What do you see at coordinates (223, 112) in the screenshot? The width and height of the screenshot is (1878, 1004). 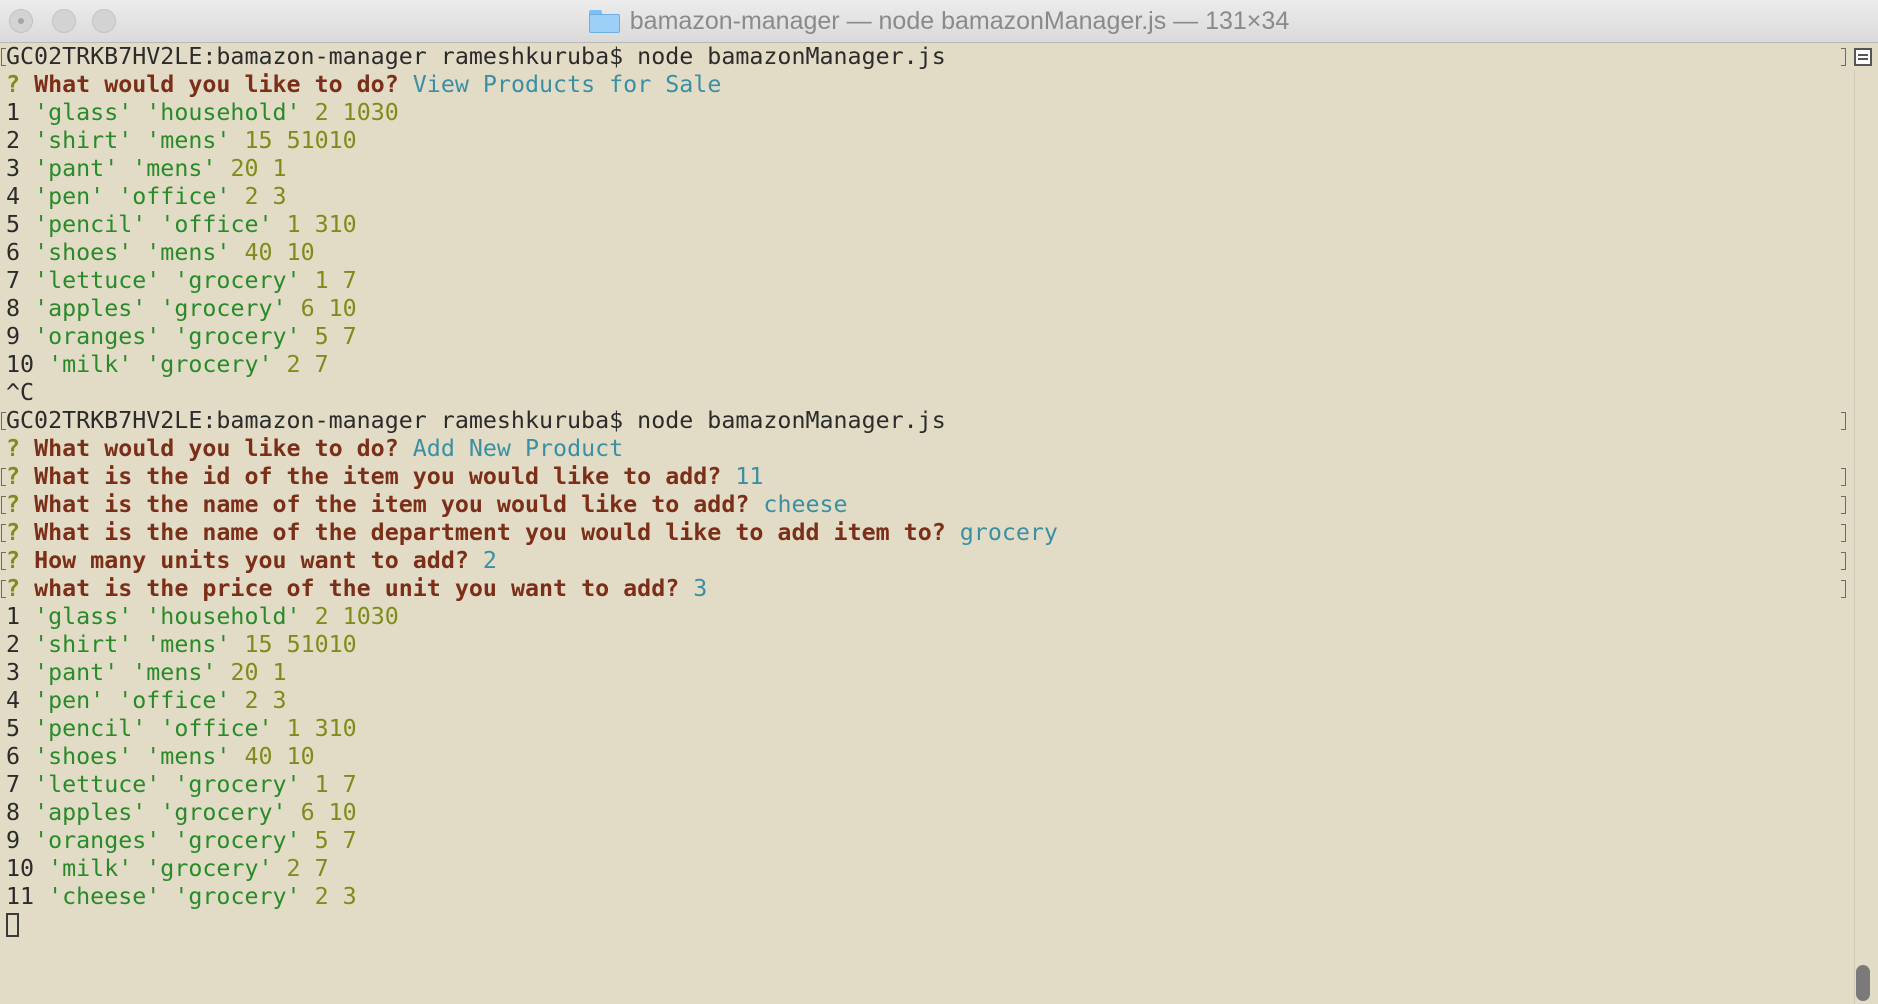 I see `product-department: 'household'` at bounding box center [223, 112].